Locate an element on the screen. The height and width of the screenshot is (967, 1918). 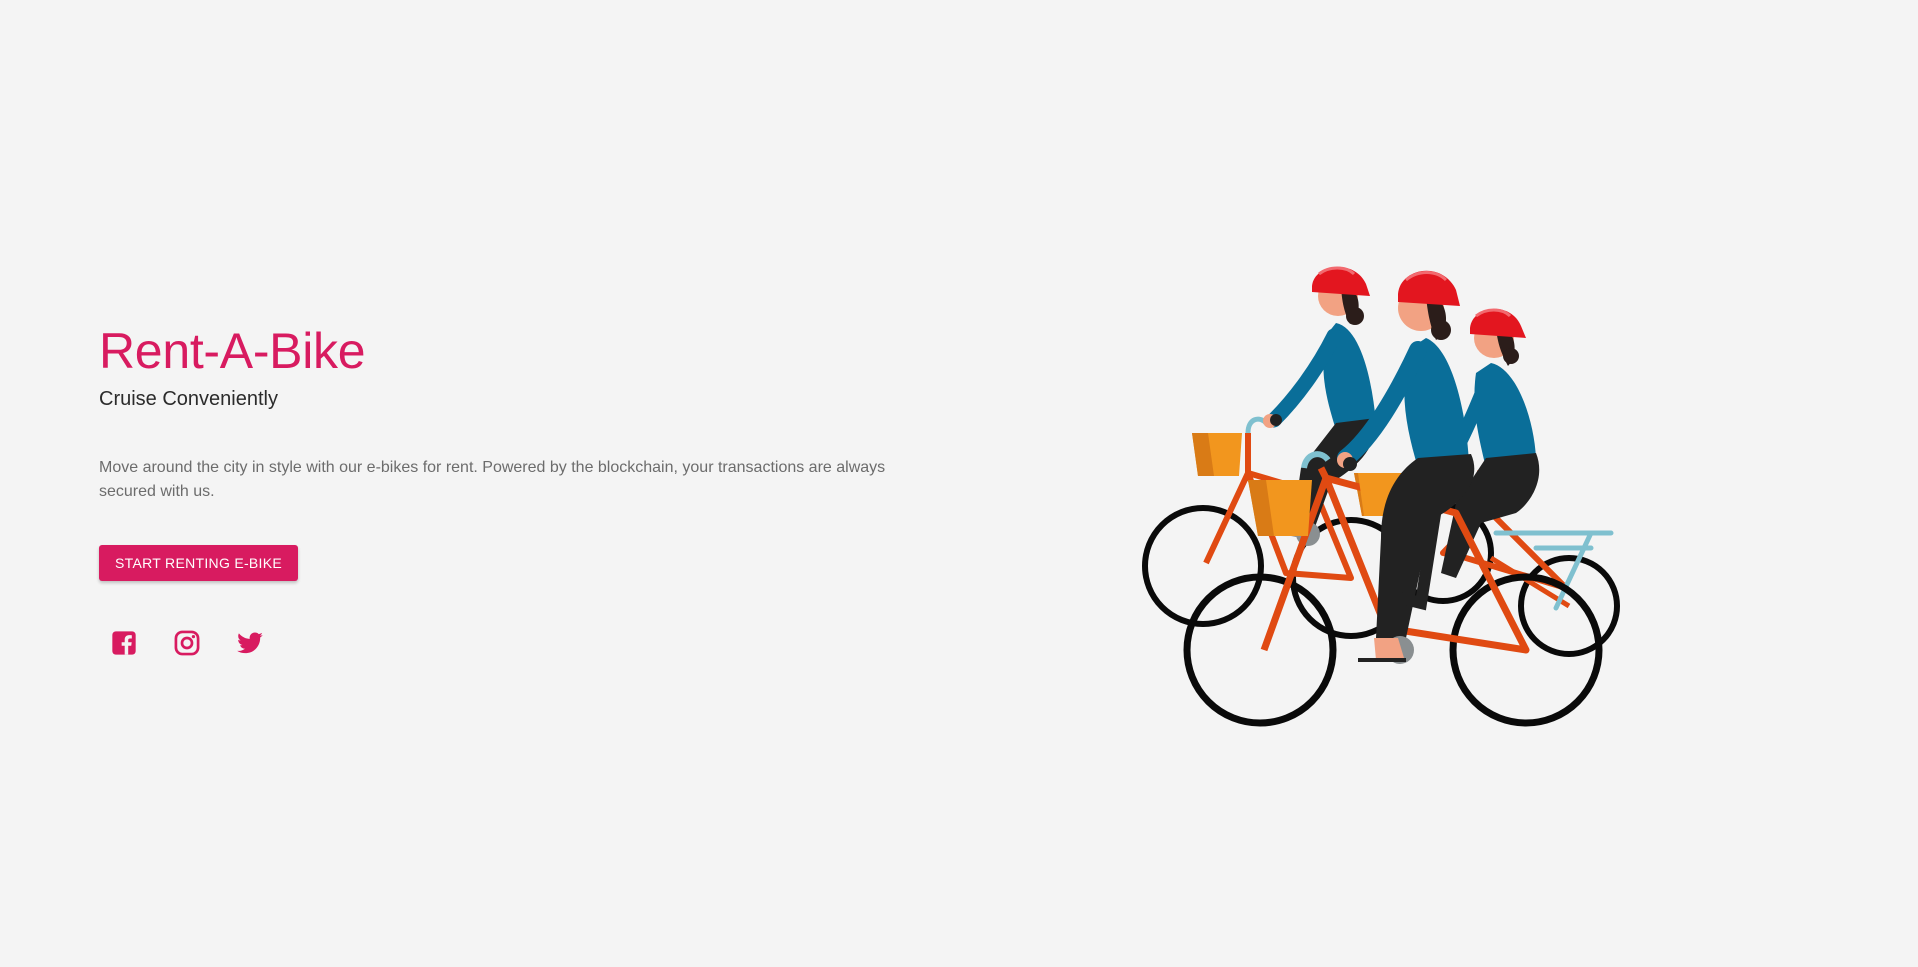
social-links is located at coordinates (509, 643).